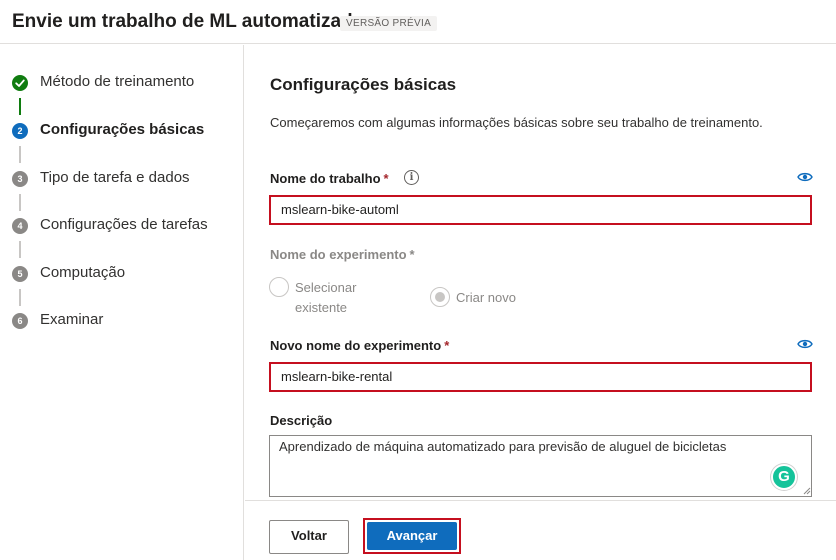 The image size is (836, 560). What do you see at coordinates (363, 84) in the screenshot?
I see `section-title: Configurações básicas` at bounding box center [363, 84].